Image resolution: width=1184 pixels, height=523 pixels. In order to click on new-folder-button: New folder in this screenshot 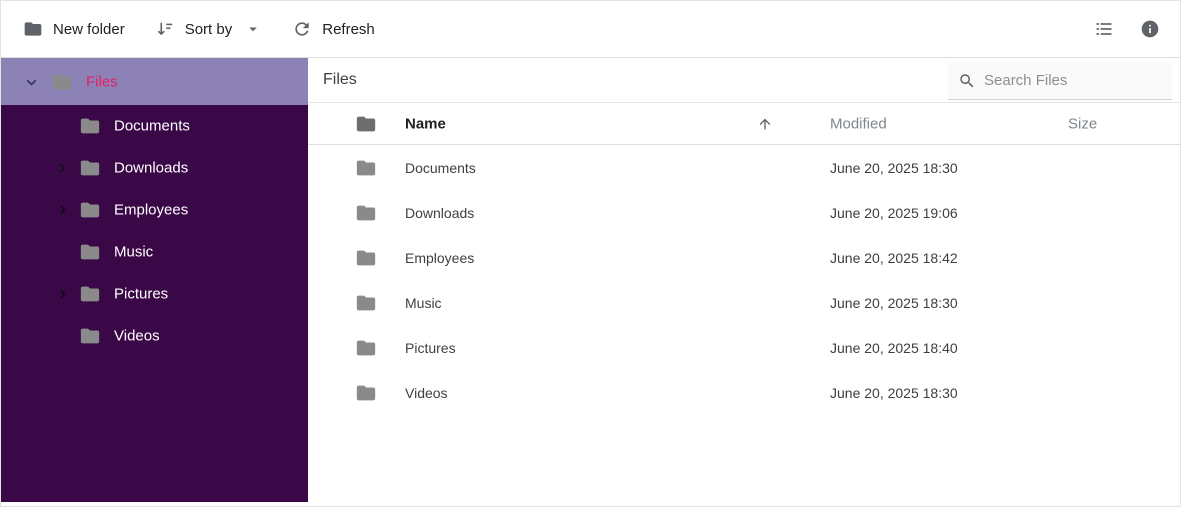, I will do `click(74, 29)`.